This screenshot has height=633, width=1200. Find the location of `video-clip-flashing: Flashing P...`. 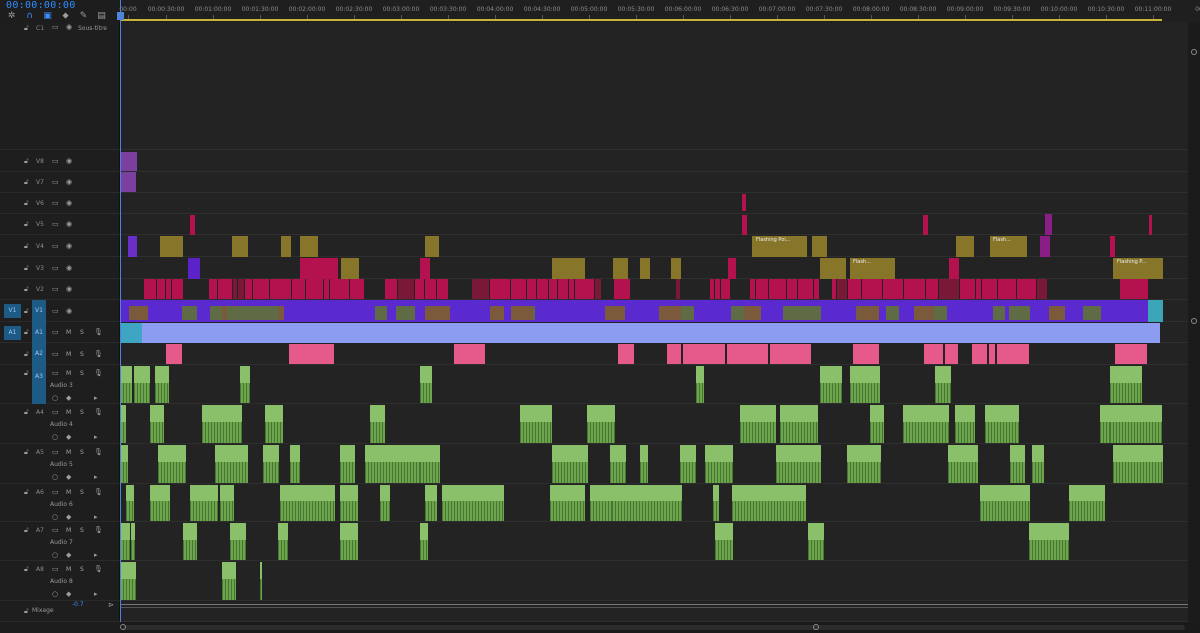

video-clip-flashing: Flashing P... is located at coordinates (1138, 268).